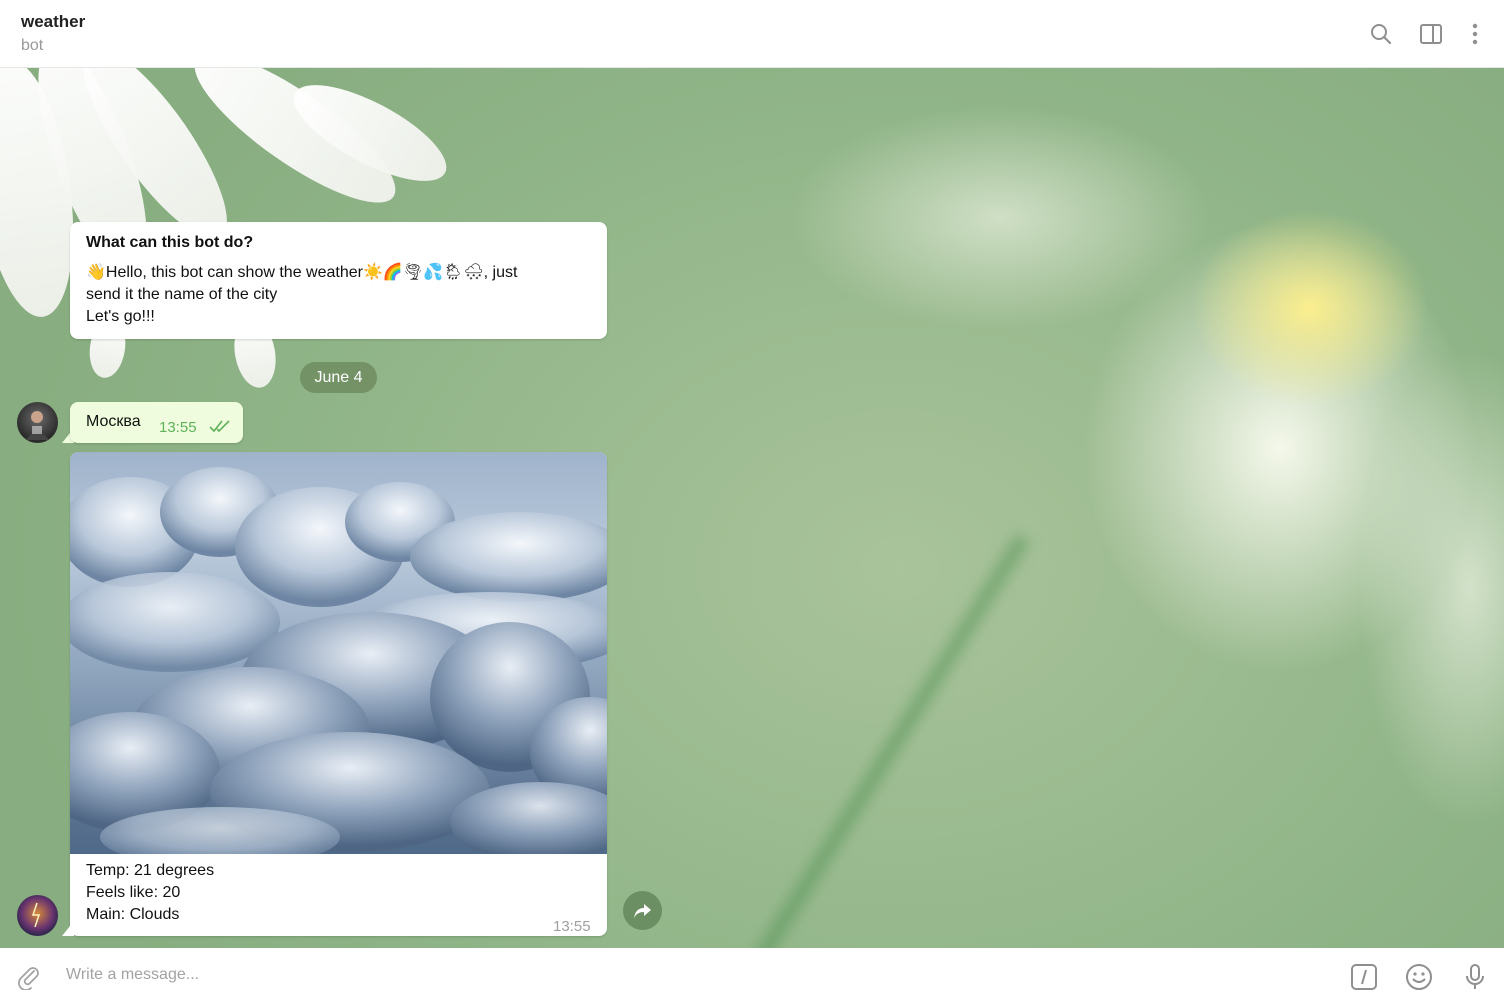 This screenshot has width=1504, height=1005. Describe the element at coordinates (32, 45) in the screenshot. I see `chat-subtitle: bot` at that location.